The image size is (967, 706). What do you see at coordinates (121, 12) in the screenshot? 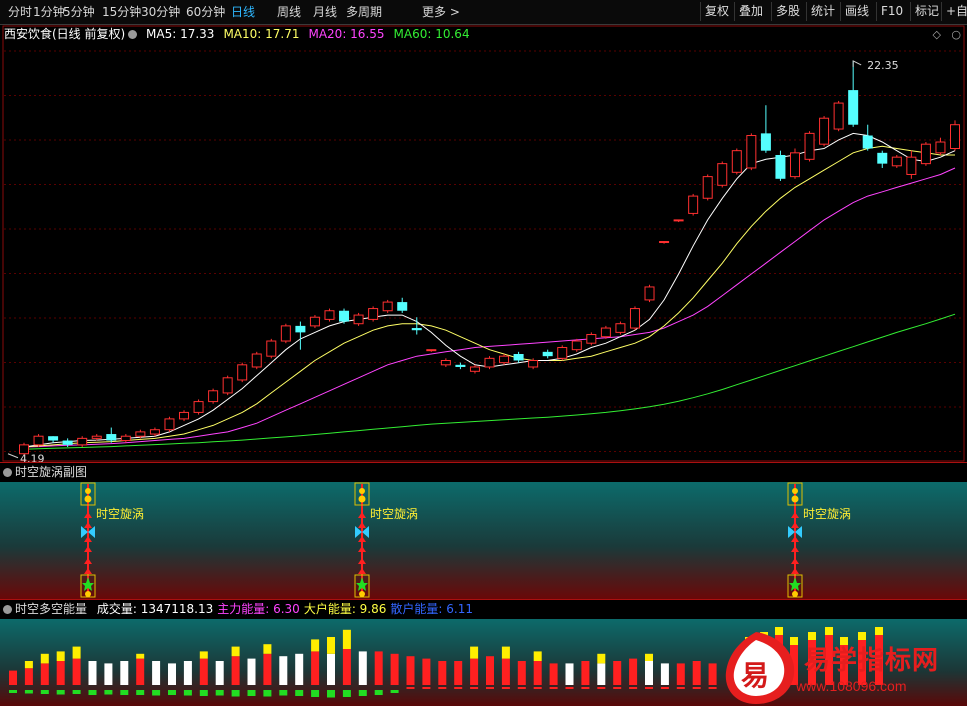
I see `period-tab: 15分钟` at bounding box center [121, 12].